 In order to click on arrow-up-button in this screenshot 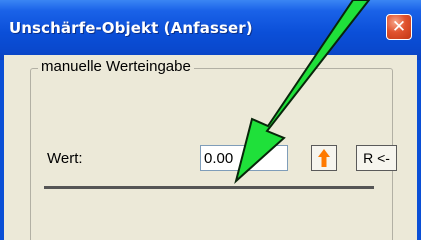, I will do `click(324, 158)`.